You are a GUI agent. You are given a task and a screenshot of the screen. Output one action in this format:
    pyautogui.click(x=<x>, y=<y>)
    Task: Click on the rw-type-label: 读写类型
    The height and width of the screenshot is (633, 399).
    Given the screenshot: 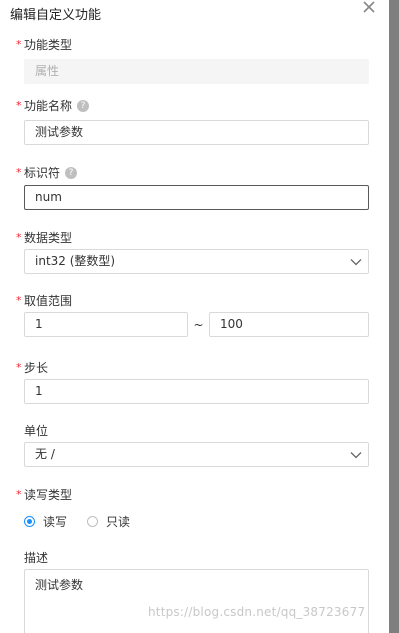 What is the action you would take?
    pyautogui.click(x=48, y=495)
    